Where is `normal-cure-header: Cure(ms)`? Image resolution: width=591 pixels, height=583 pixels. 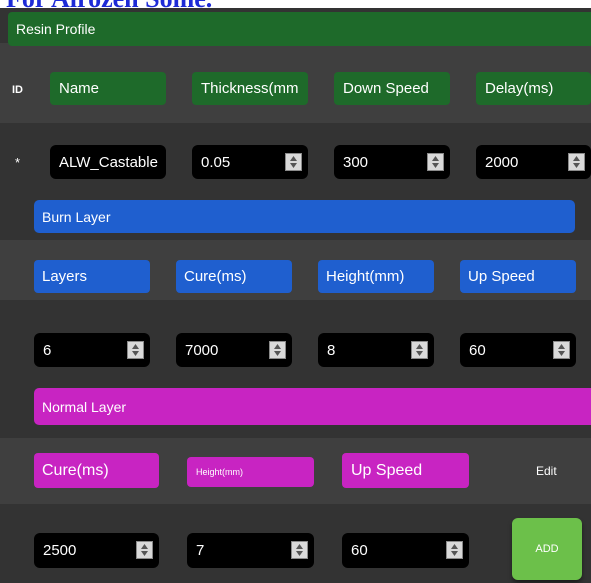
normal-cure-header: Cure(ms) is located at coordinates (96, 470).